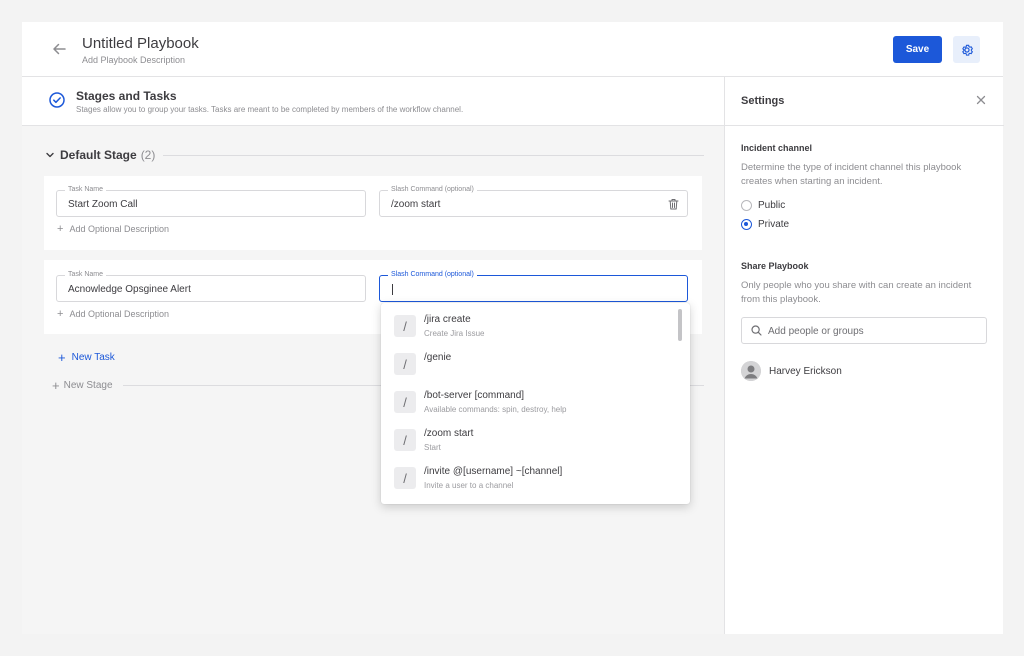 The image size is (1024, 656). I want to click on chevron-down-icon, so click(50, 155).